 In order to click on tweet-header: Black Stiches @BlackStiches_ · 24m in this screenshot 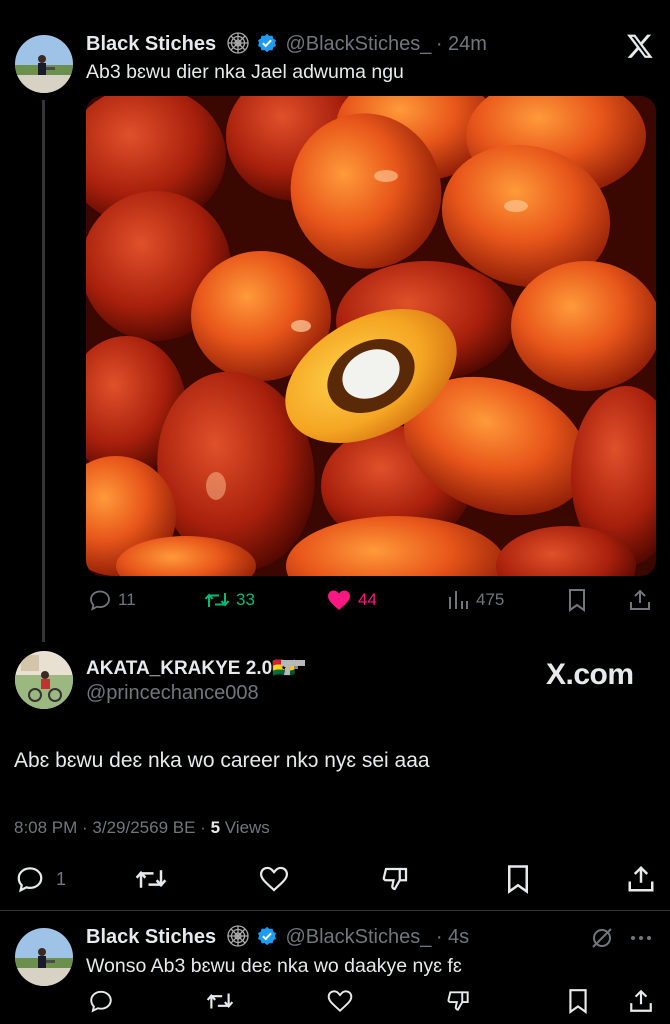, I will do `click(286, 44)`.